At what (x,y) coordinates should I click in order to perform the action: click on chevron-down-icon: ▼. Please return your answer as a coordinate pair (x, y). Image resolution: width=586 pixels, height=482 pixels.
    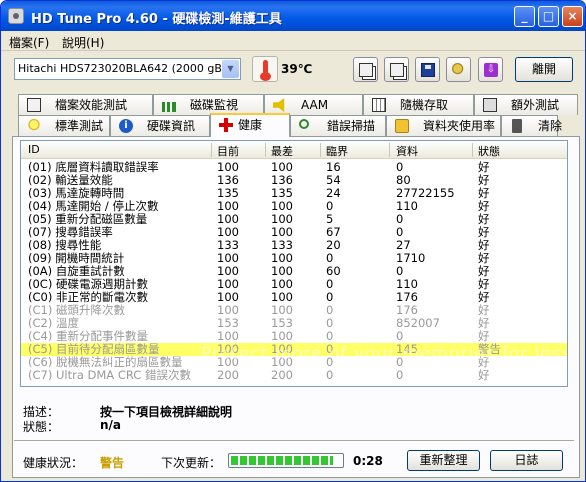
    Looking at the image, I should click on (230, 69).